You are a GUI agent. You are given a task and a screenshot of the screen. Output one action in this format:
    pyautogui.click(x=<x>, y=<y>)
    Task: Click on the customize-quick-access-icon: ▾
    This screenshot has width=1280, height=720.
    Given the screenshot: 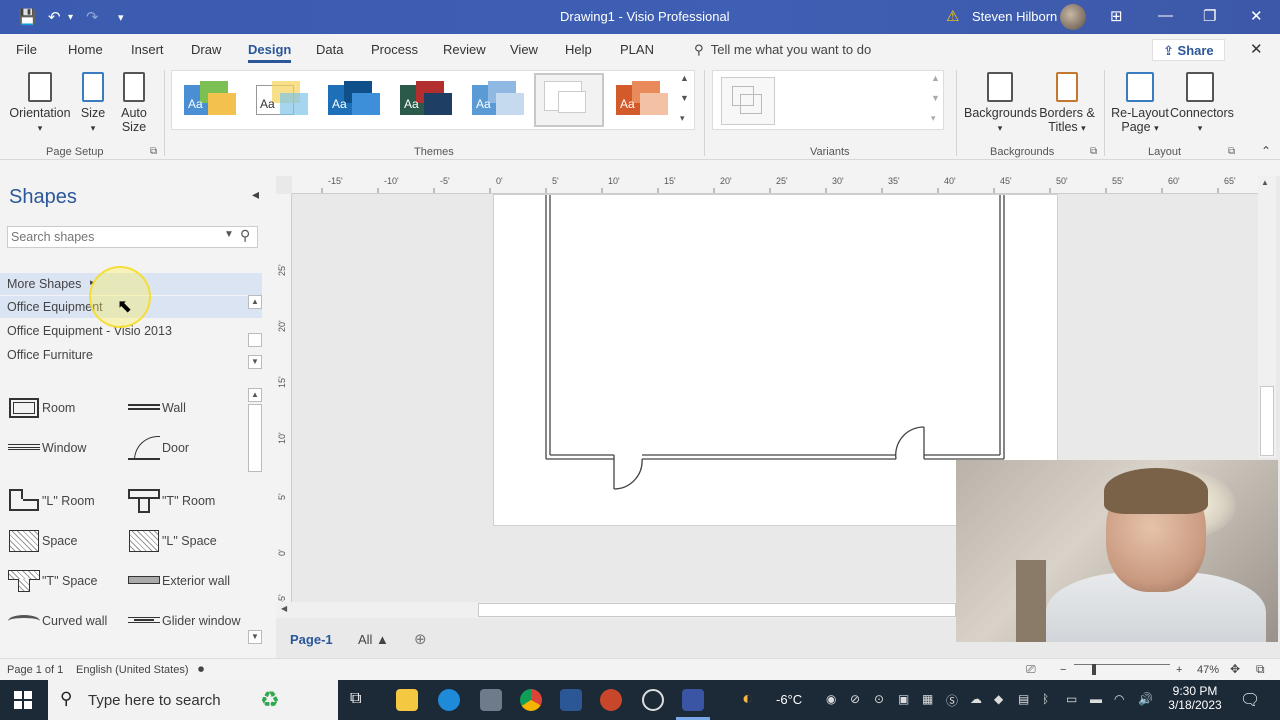 What is the action you would take?
    pyautogui.click(x=121, y=17)
    